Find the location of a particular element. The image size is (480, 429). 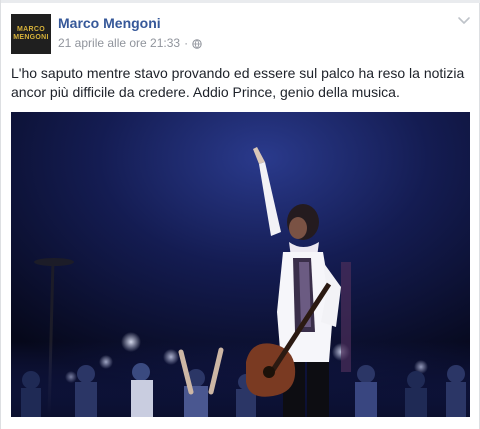

avatar-text-line1: MARCO is located at coordinates (31, 29).